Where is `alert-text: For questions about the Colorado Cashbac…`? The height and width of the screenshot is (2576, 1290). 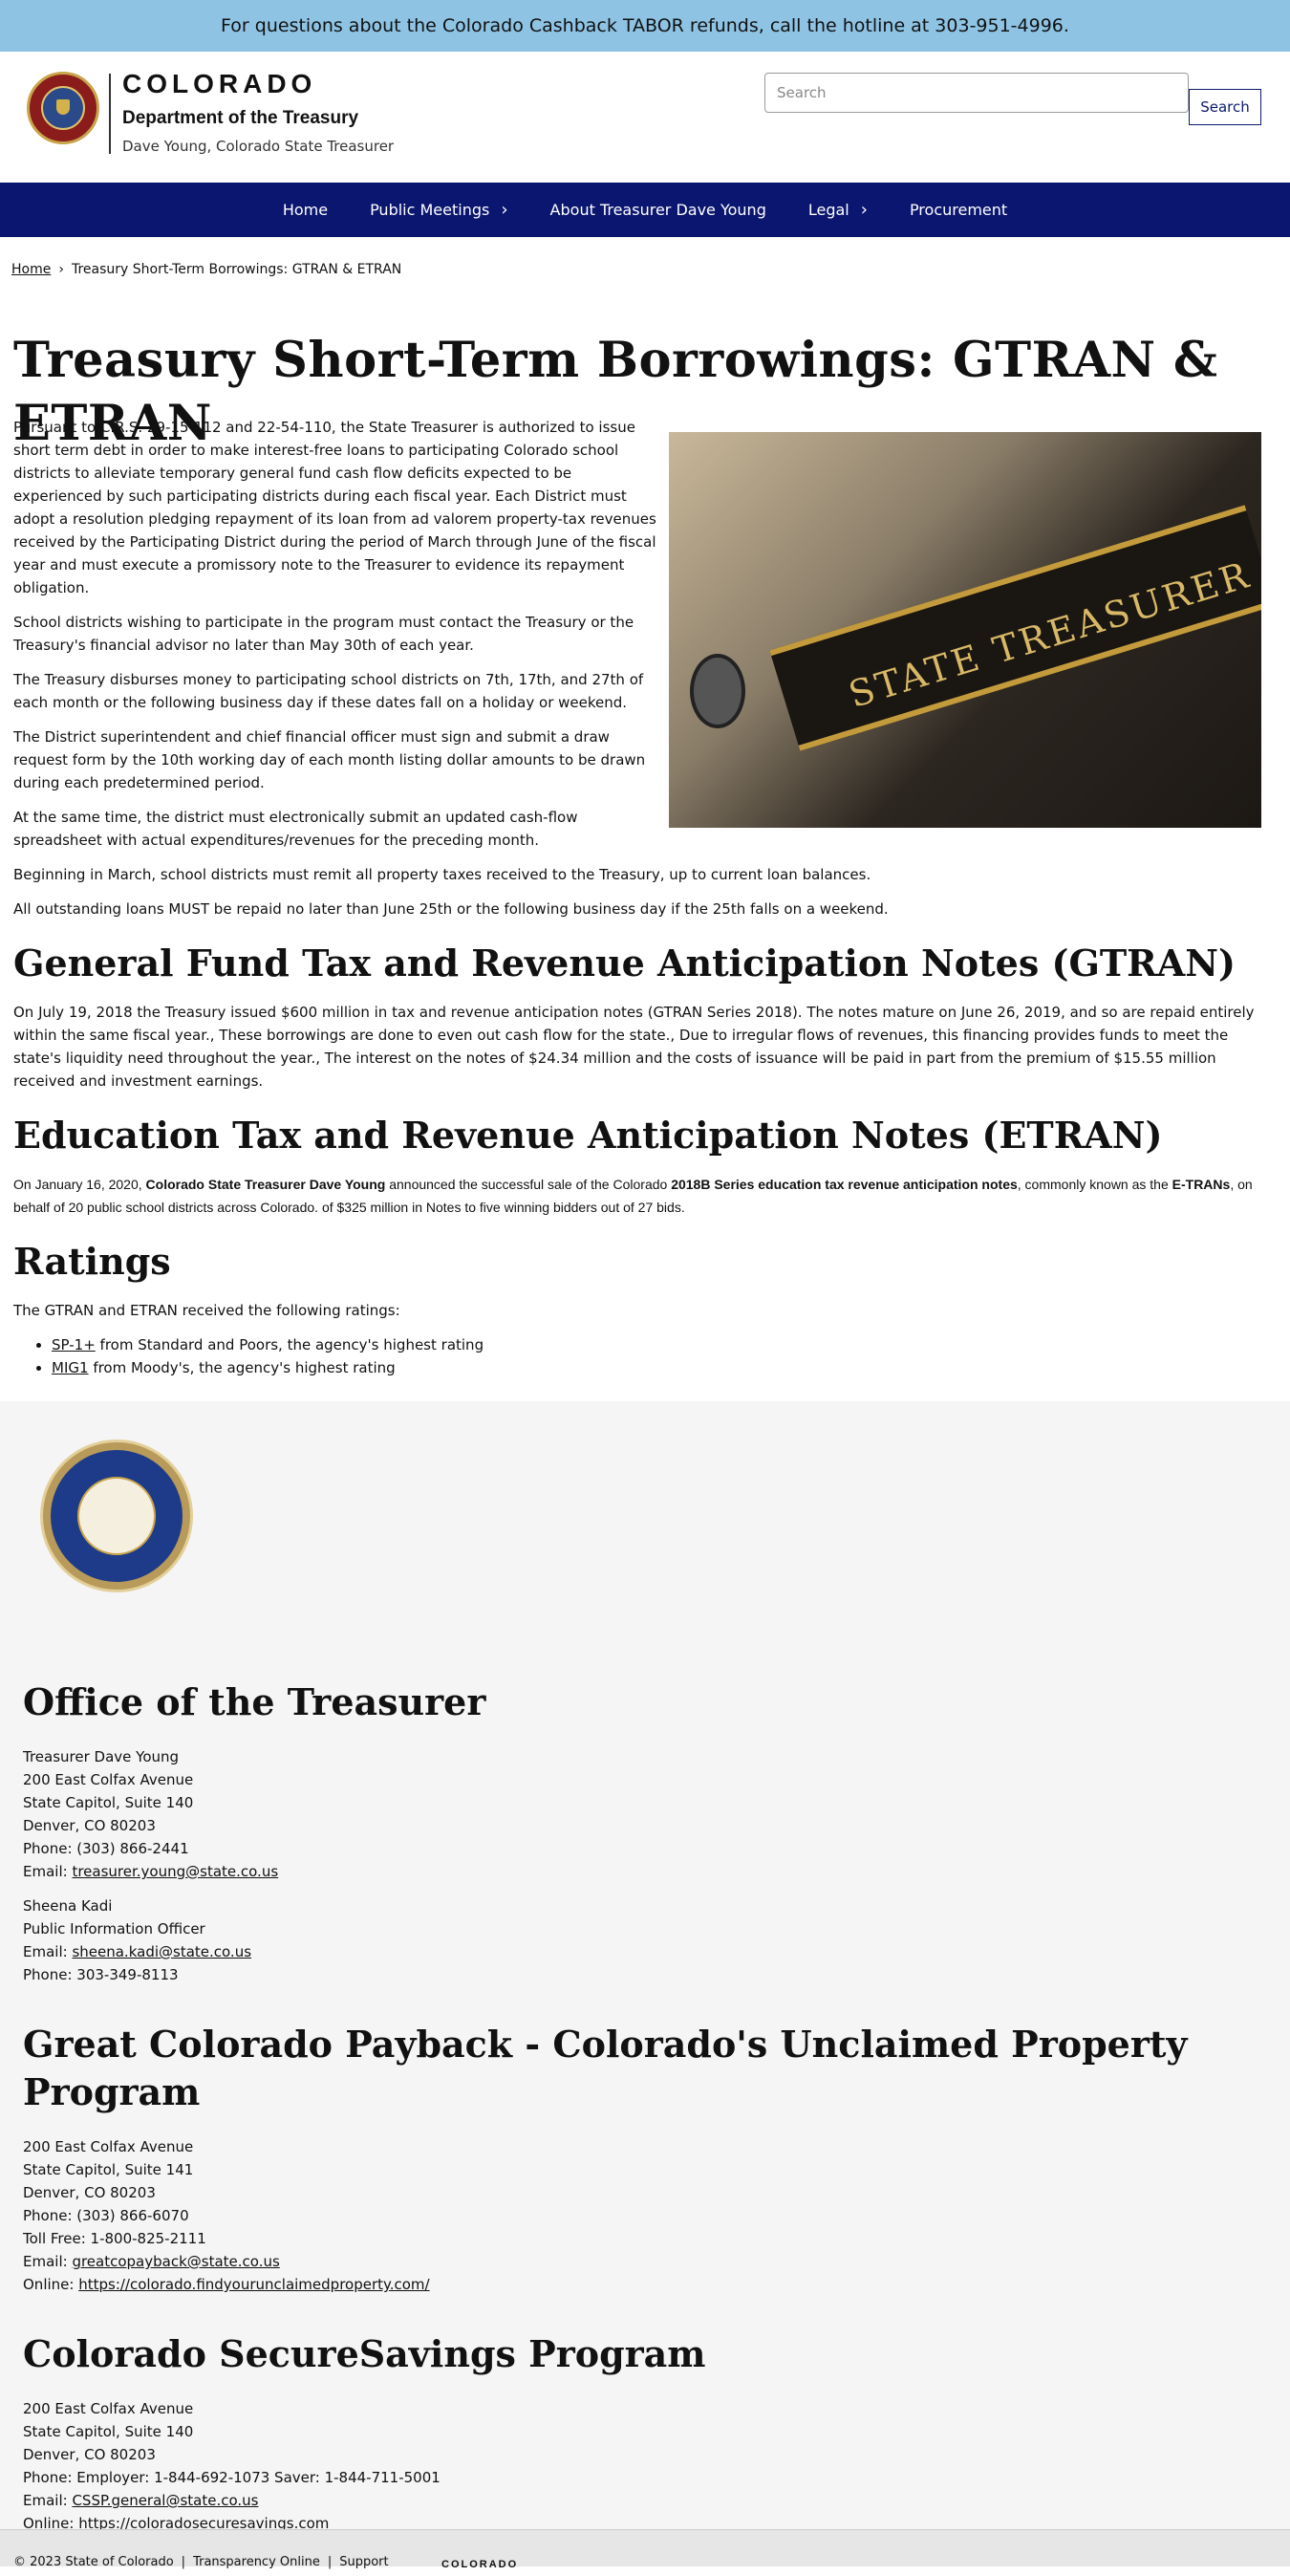
alert-text: For questions about the Colorado Cashbac… is located at coordinates (645, 26).